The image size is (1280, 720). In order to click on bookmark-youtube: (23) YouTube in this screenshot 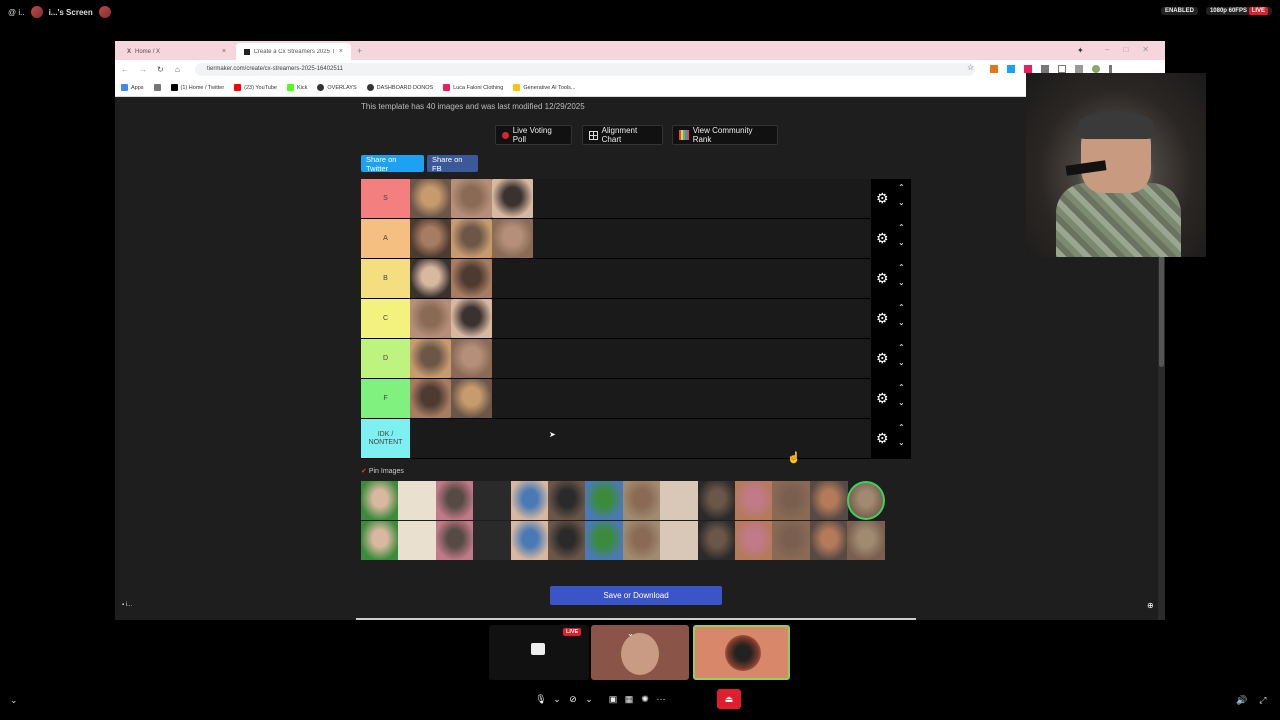, I will do `click(255, 87)`.